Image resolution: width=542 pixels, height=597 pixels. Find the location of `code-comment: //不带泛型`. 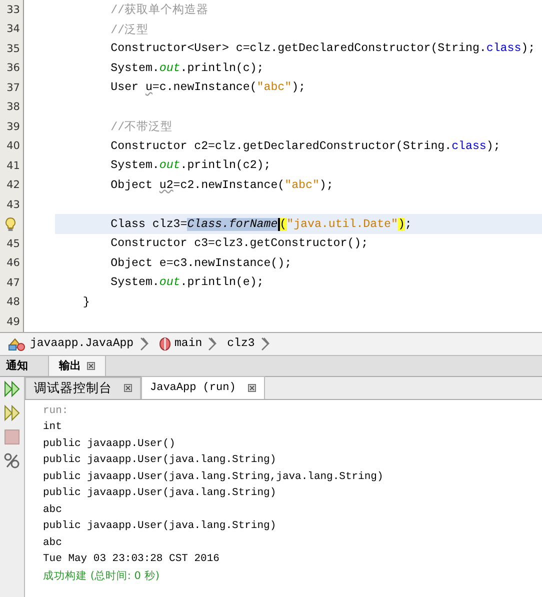

code-comment: //不带泛型 is located at coordinates (141, 127).